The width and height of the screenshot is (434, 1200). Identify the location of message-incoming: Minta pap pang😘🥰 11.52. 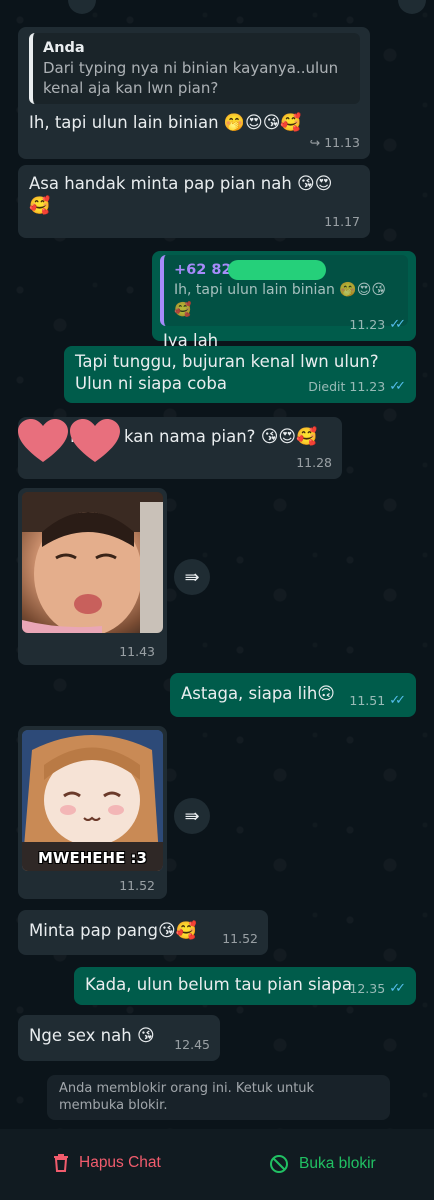
(143, 932).